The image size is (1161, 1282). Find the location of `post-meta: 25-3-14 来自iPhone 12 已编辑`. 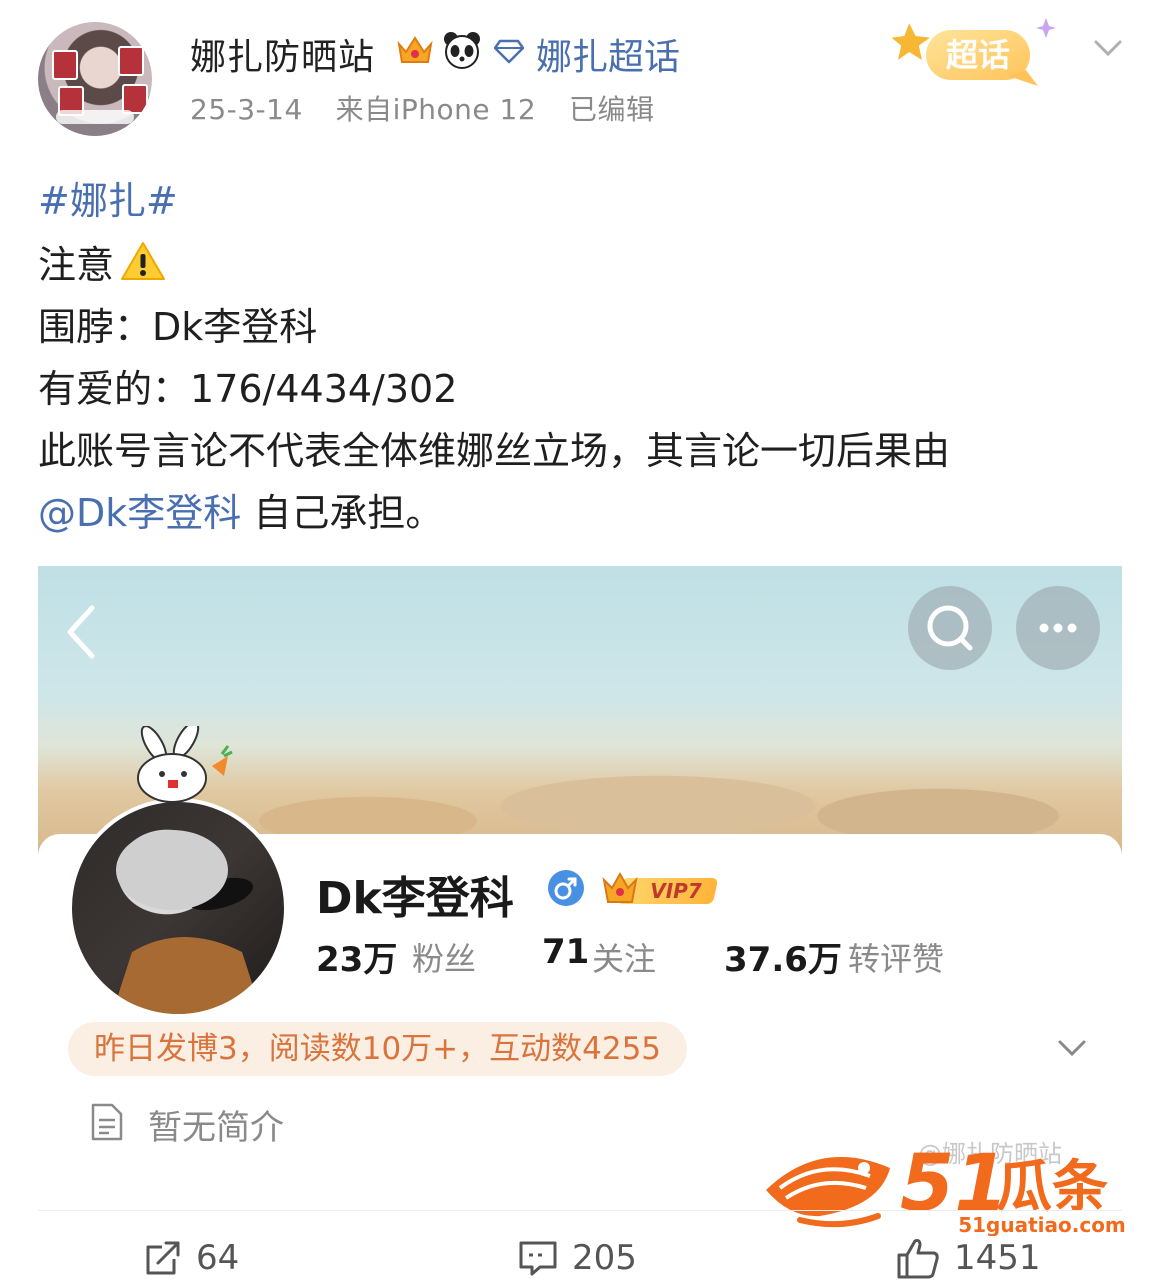

post-meta: 25-3-14 来自iPhone 12 已编辑 is located at coordinates (422, 108).